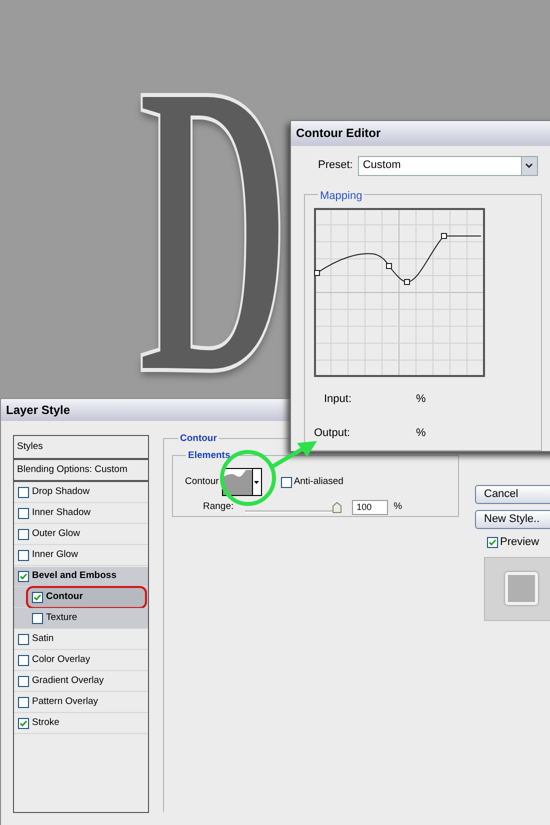 The image size is (550, 825). I want to click on preview-swatch-drawing, so click(521, 588).